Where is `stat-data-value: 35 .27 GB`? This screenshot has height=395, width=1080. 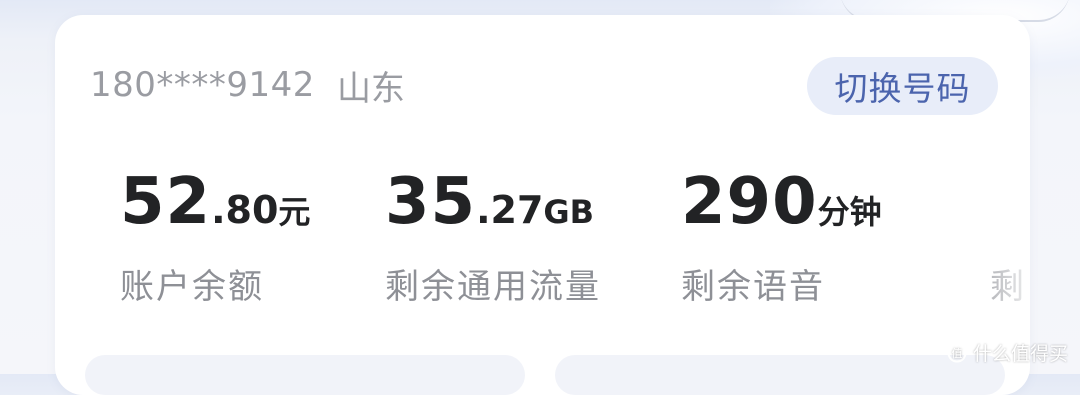
stat-data-value: 35 .27 GB is located at coordinates (515, 202).